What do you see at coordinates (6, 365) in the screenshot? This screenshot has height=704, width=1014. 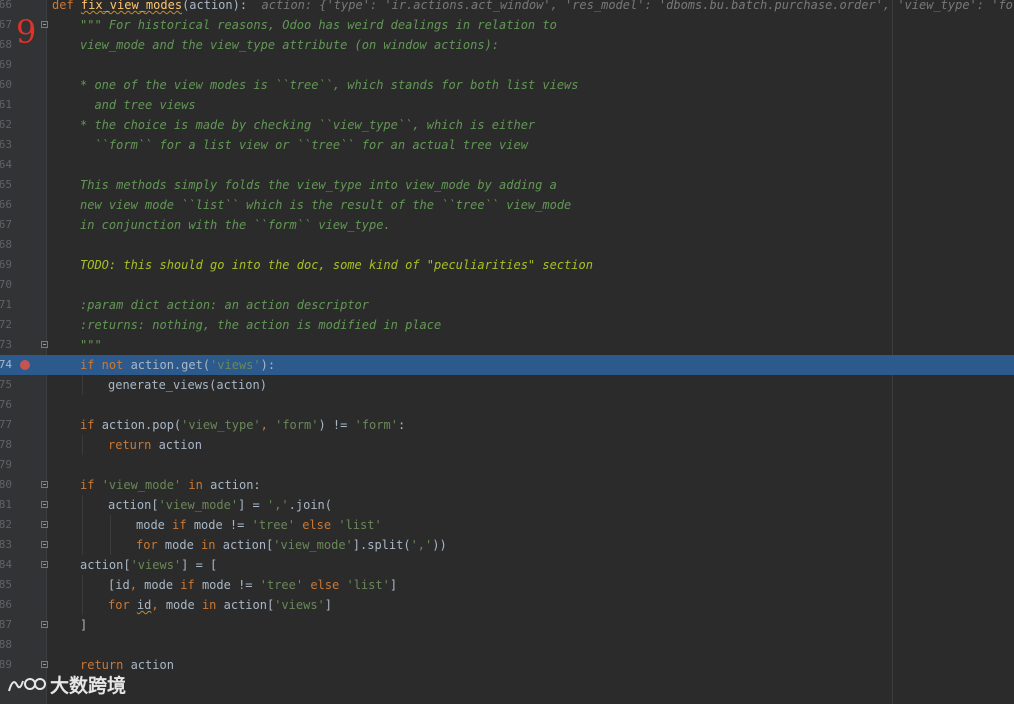 I see `line-number: 74` at bounding box center [6, 365].